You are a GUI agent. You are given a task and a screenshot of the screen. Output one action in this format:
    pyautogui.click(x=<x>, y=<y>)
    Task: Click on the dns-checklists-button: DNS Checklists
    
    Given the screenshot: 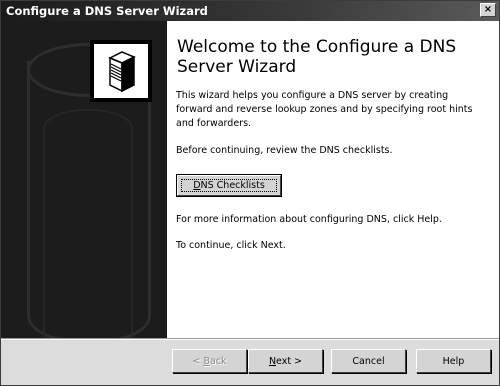 What is the action you would take?
    pyautogui.click(x=229, y=185)
    